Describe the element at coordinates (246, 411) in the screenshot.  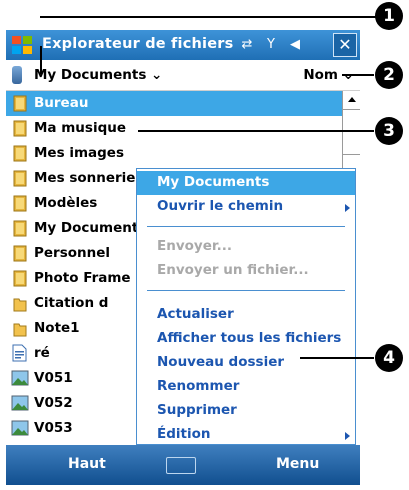
I see `menu-item-delete: Supprimer` at that location.